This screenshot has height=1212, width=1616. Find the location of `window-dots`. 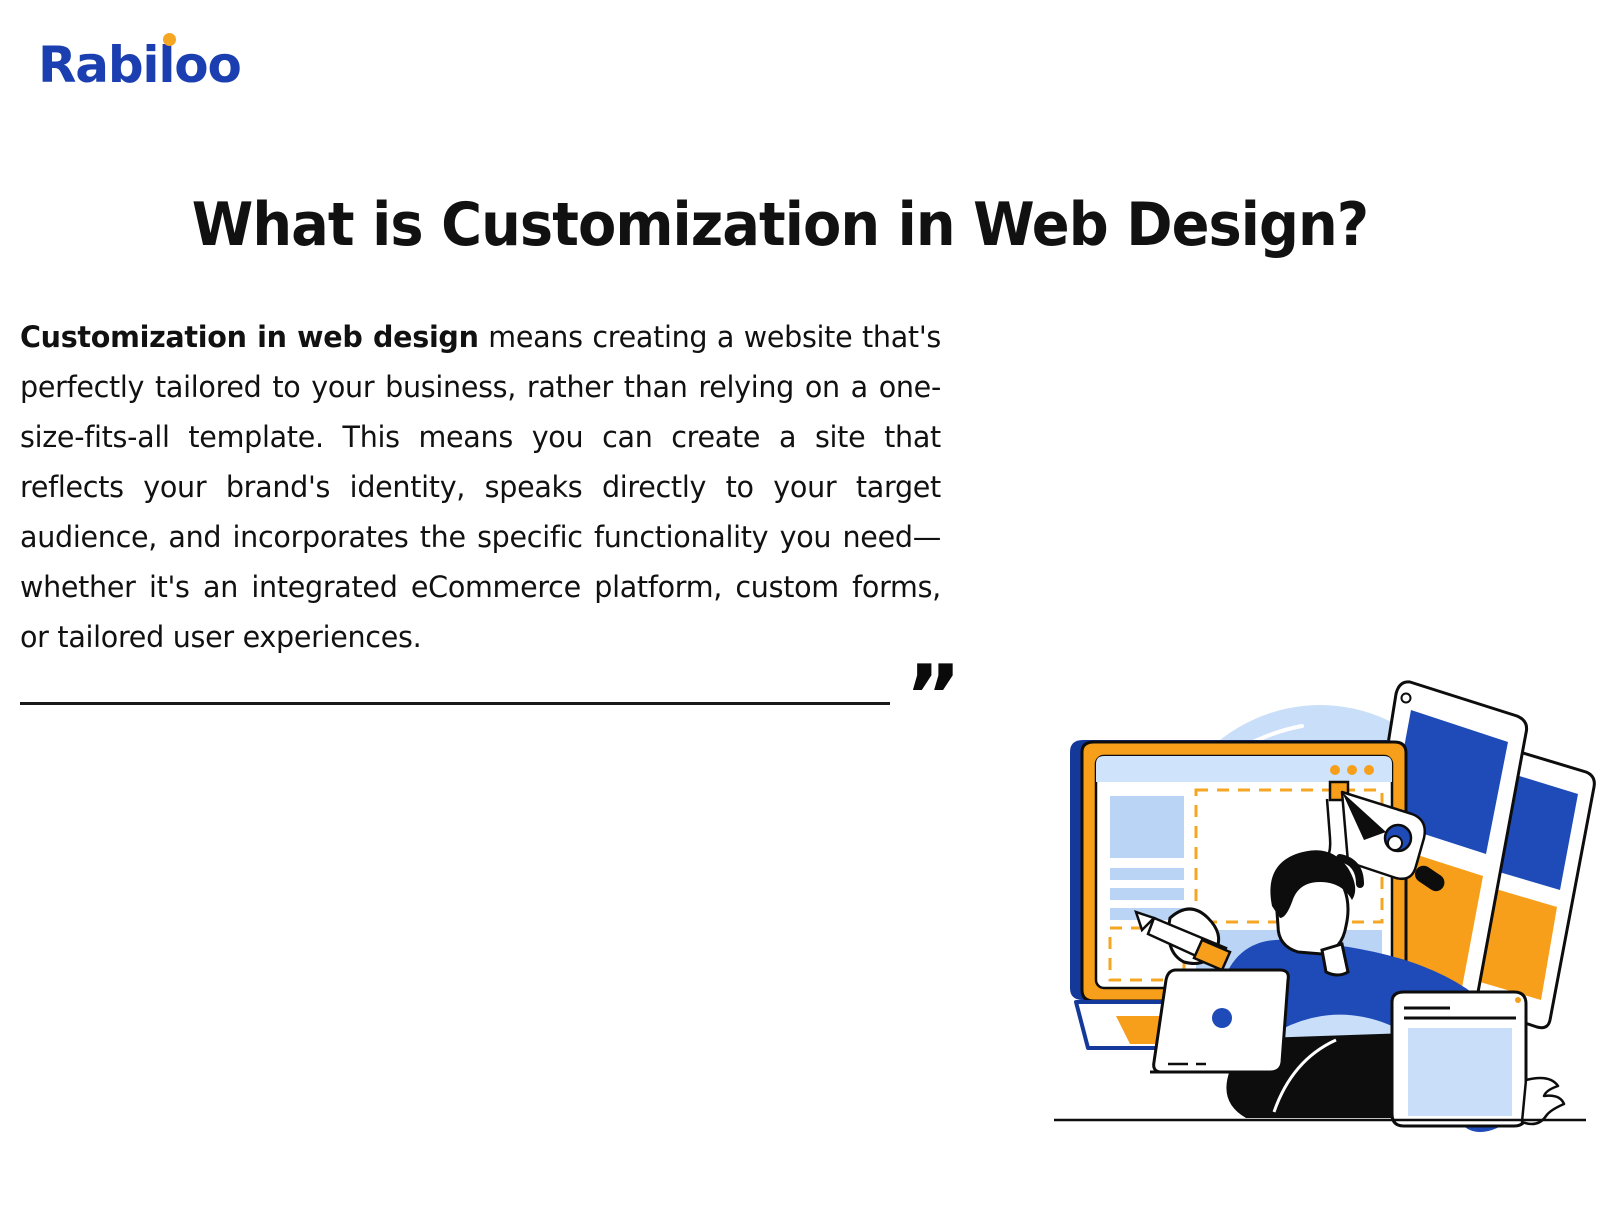

window-dots is located at coordinates (1352, 770).